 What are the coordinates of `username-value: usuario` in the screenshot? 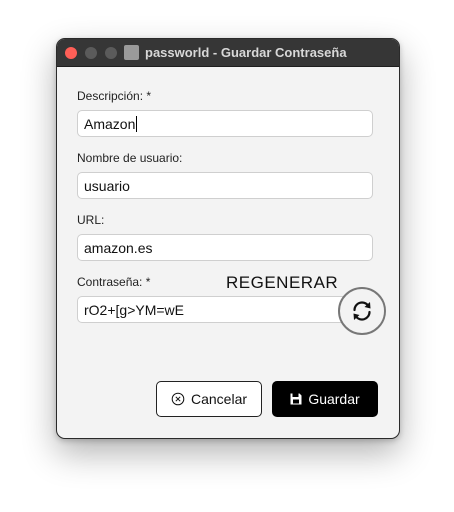 It's located at (107, 186).